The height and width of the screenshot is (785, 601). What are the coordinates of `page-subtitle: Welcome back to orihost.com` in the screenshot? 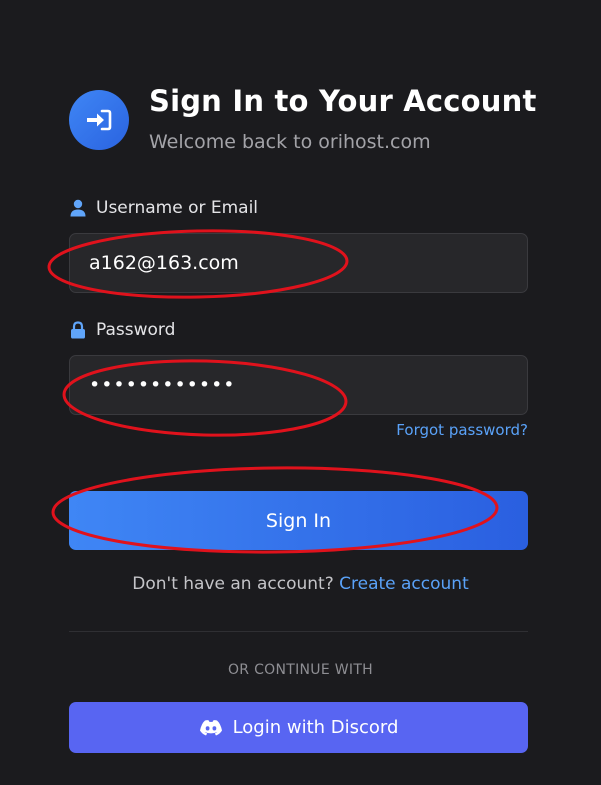 It's located at (290, 142).